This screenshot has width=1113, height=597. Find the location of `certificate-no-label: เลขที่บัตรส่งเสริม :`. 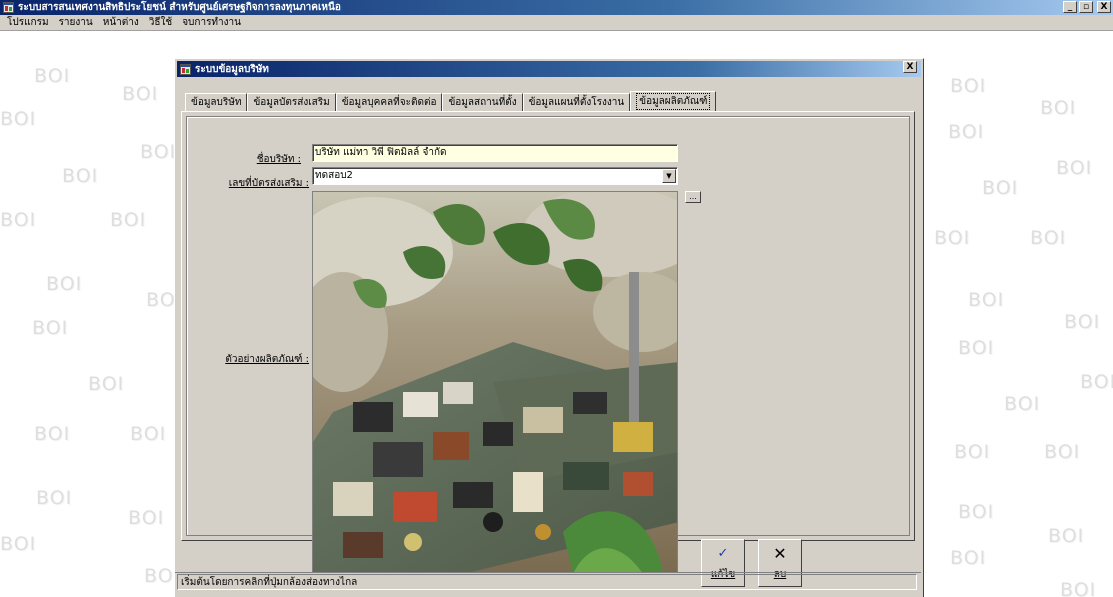

certificate-no-label: เลขที่บัตรส่งเสริม : is located at coordinates (268, 183).